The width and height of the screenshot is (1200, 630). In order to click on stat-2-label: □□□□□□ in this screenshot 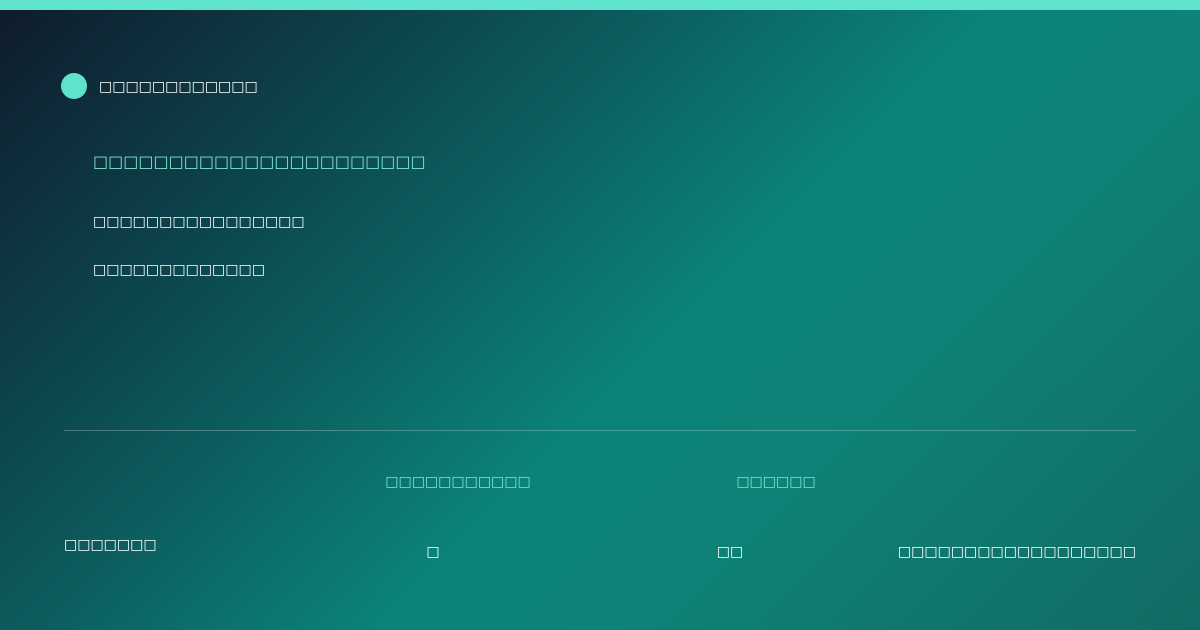, I will do `click(776, 482)`.